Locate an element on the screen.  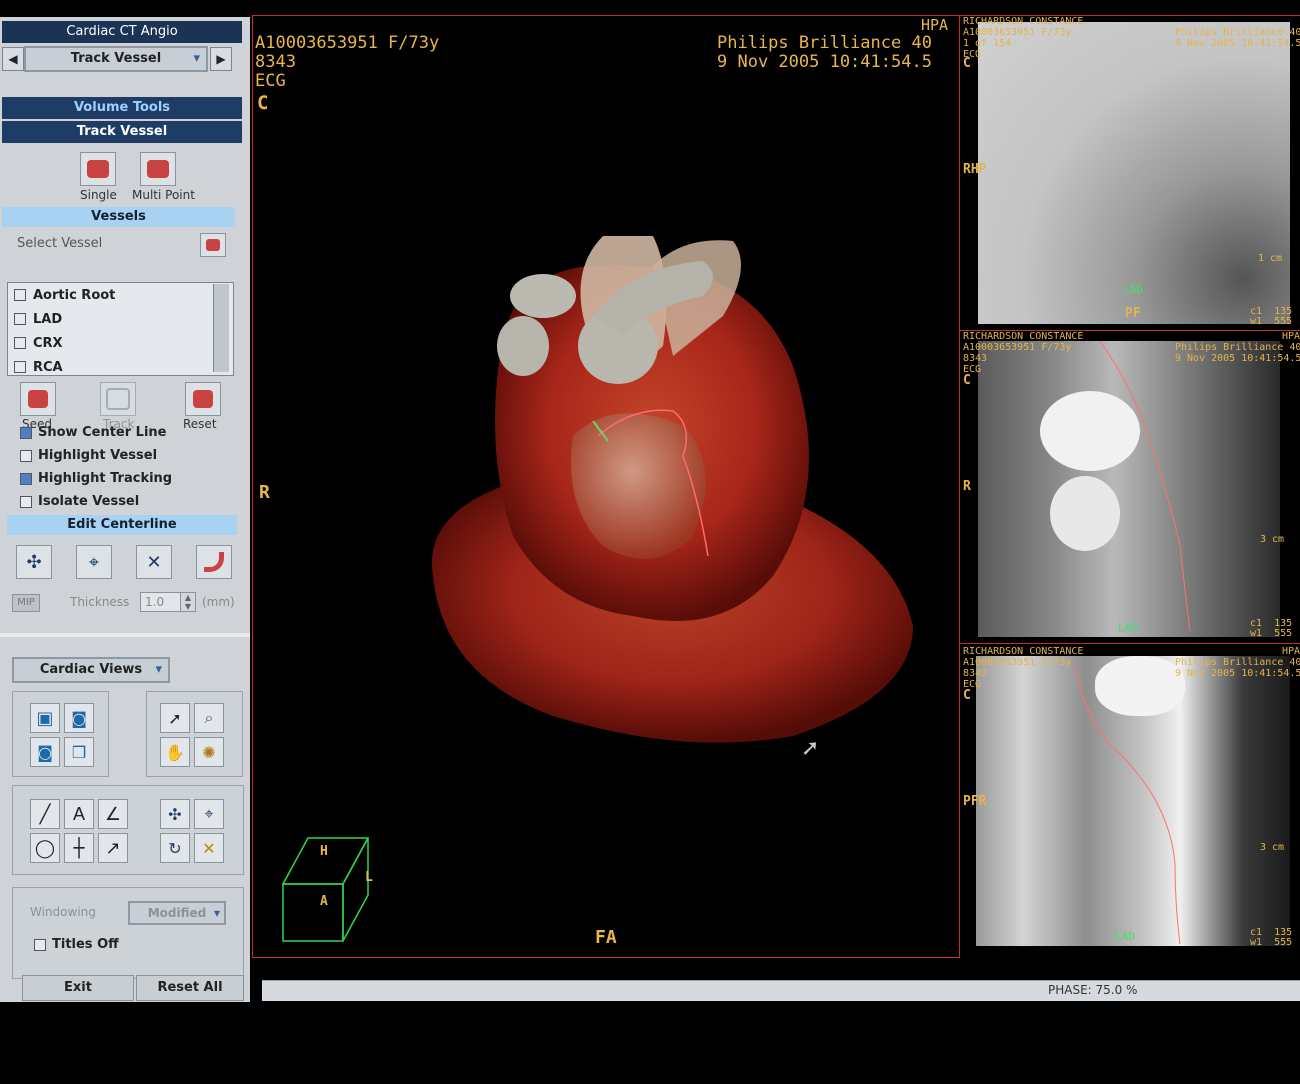
vessel-cut-surface is located at coordinates (523, 346).